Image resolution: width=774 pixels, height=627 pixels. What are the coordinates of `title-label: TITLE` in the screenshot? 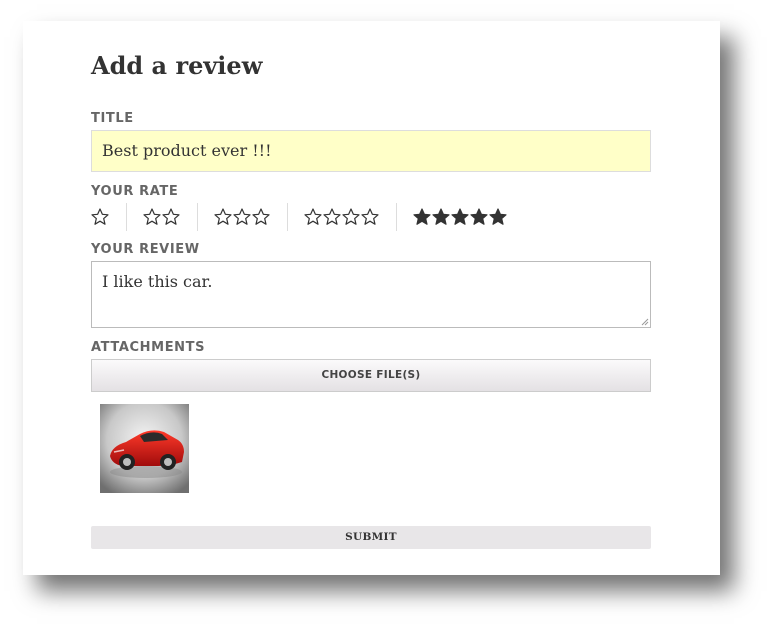 It's located at (112, 118).